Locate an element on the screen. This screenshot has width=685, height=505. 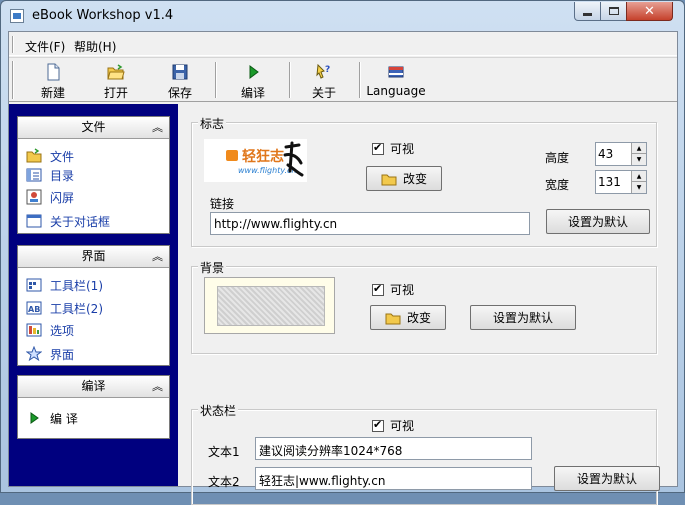
sidebar-item-label: 选项 is located at coordinates (62, 330).